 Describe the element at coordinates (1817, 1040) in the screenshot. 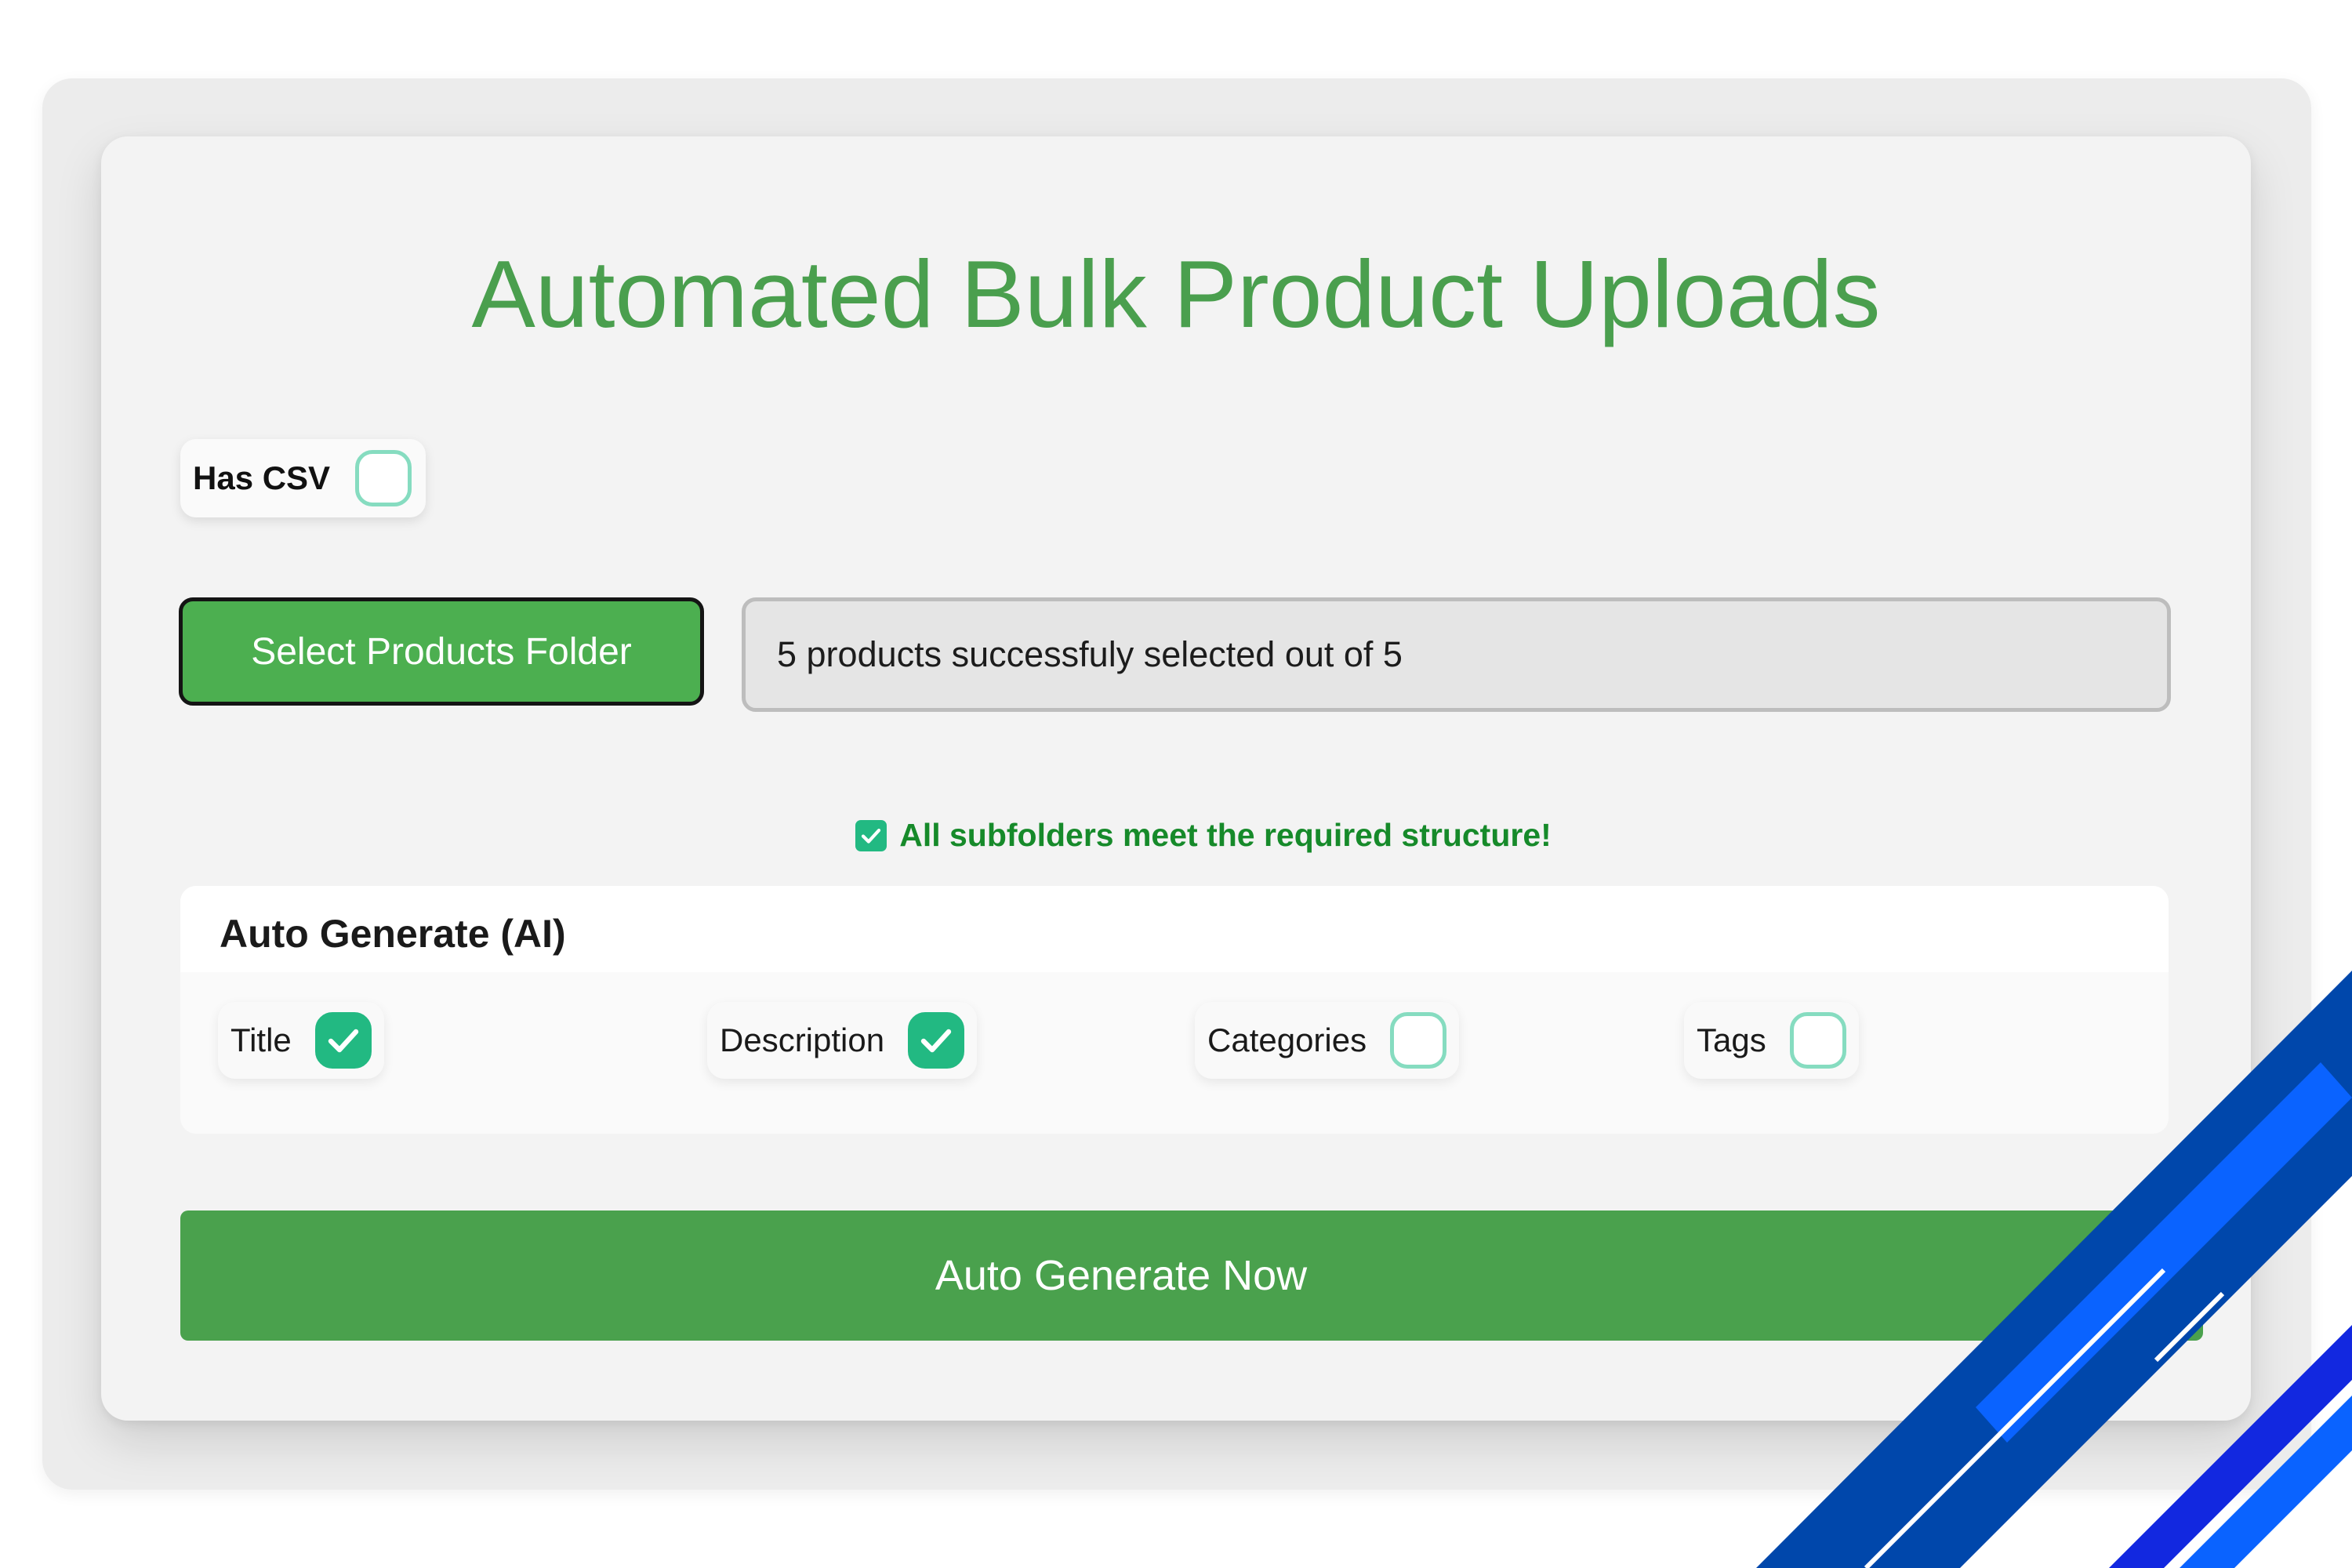

I see `option-tags-checkbox` at that location.